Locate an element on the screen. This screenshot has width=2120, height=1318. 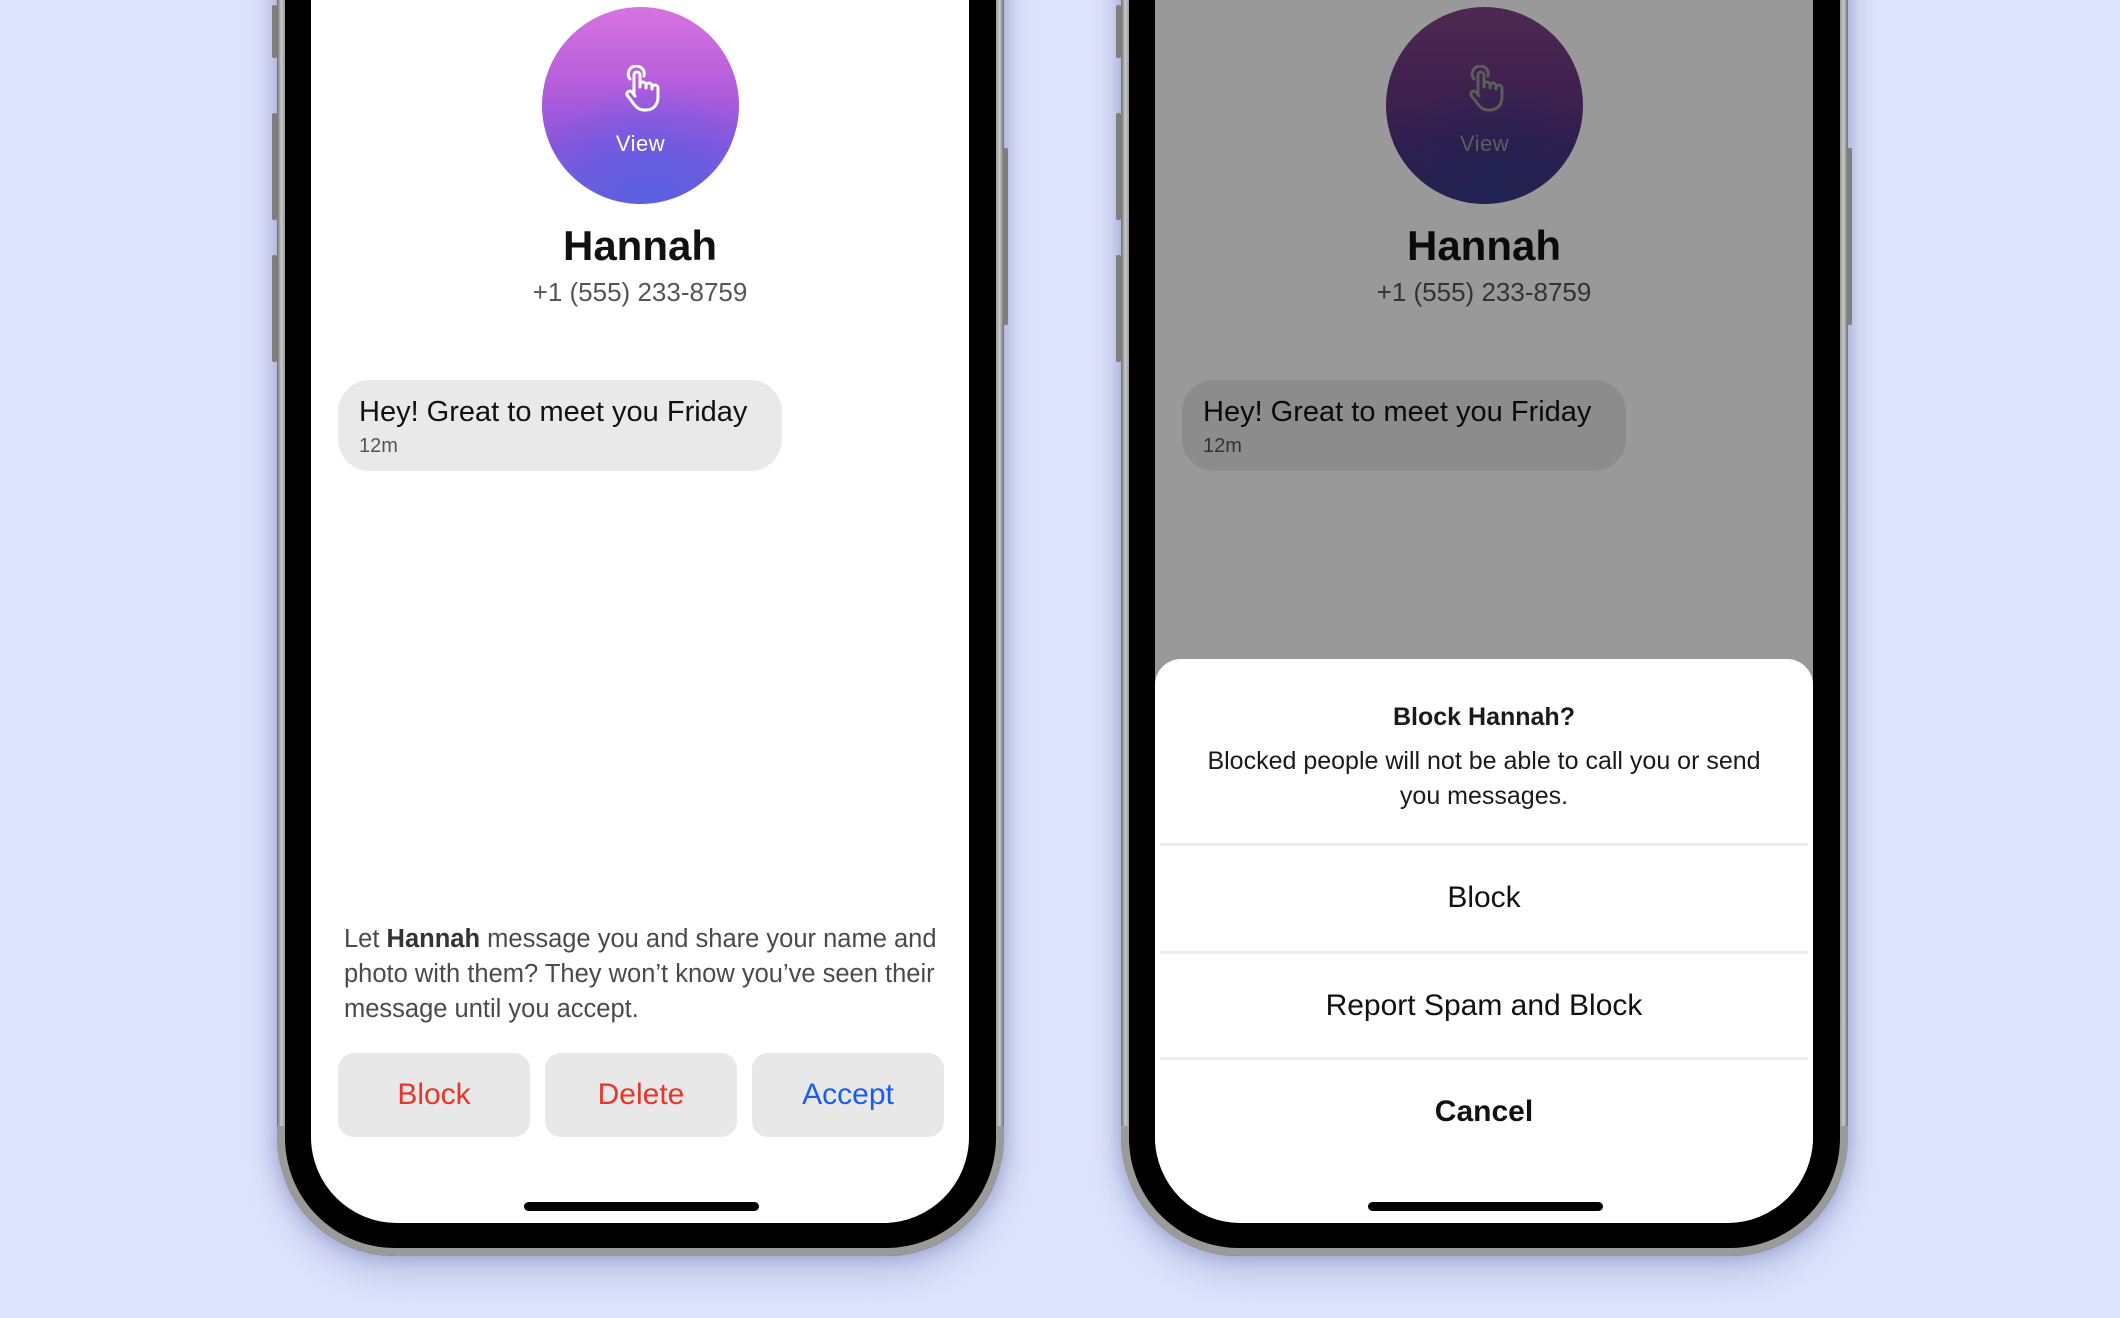
request-name: Hannah is located at coordinates (433, 939).